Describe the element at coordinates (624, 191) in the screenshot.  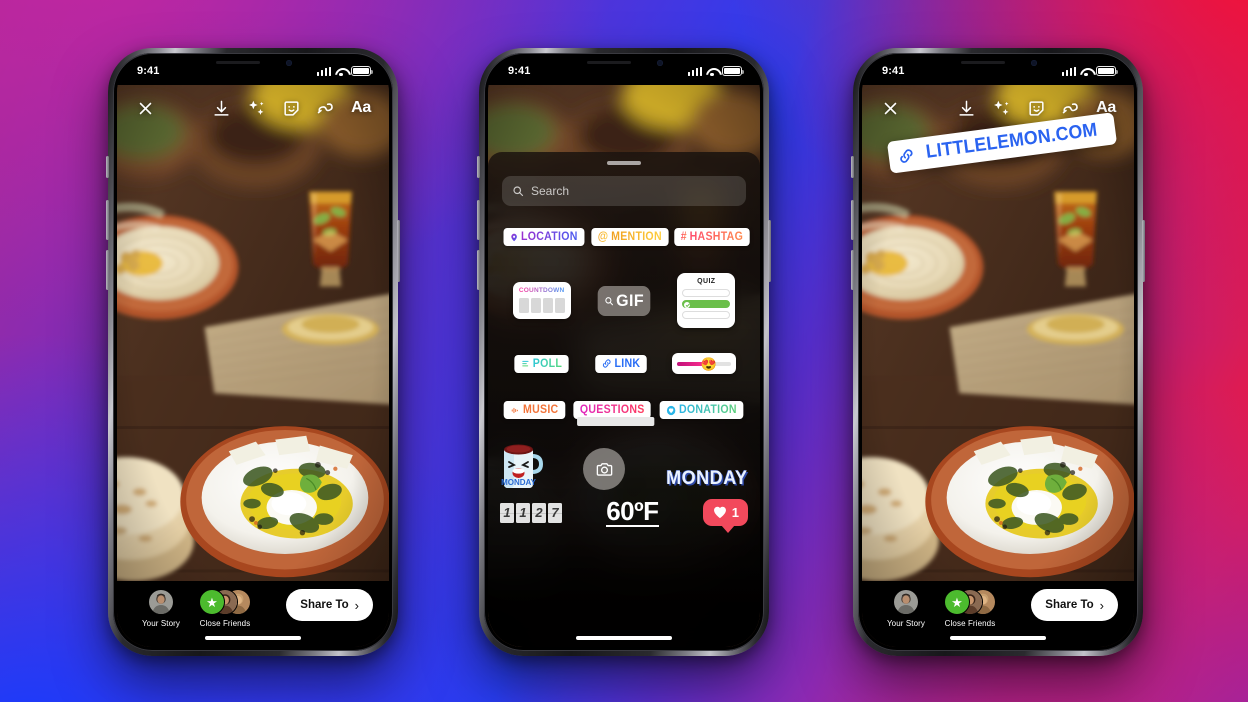
I see `sticker-search-input: Search` at that location.